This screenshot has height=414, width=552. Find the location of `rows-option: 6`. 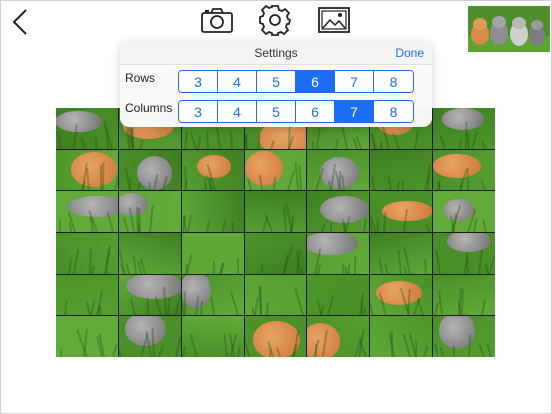

rows-option: 6 is located at coordinates (315, 81).